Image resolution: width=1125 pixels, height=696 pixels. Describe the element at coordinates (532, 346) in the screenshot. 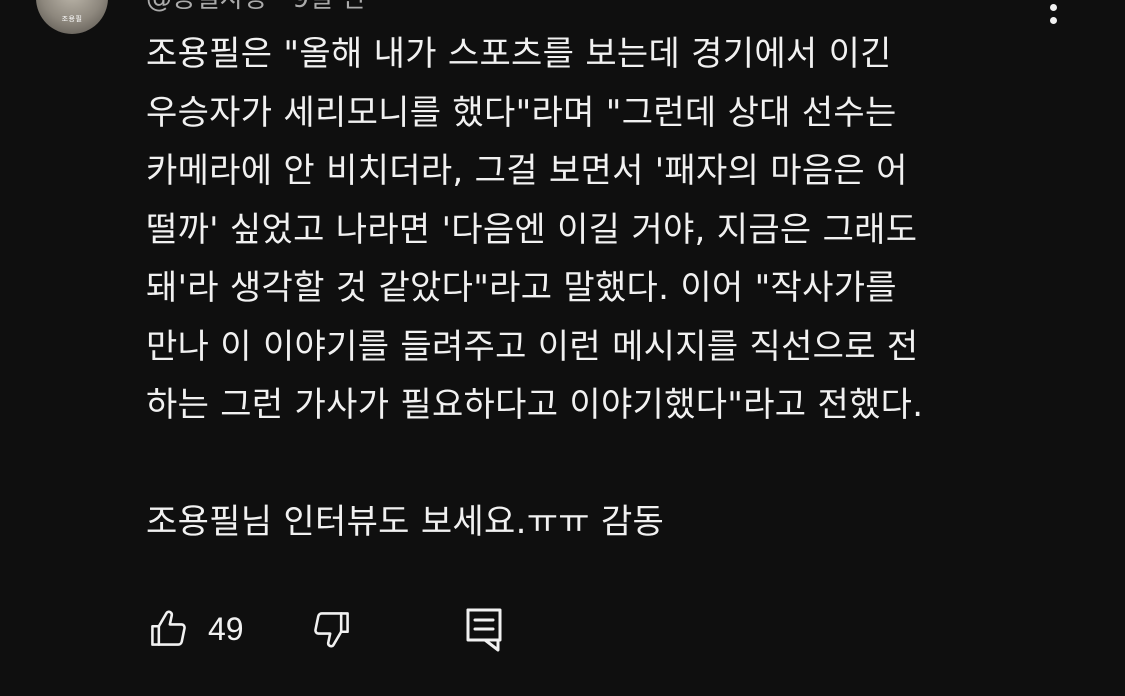

I see `comment-line: 만나 이 이야기를 들려주고 이런 메시지를 직선으로 전` at that location.